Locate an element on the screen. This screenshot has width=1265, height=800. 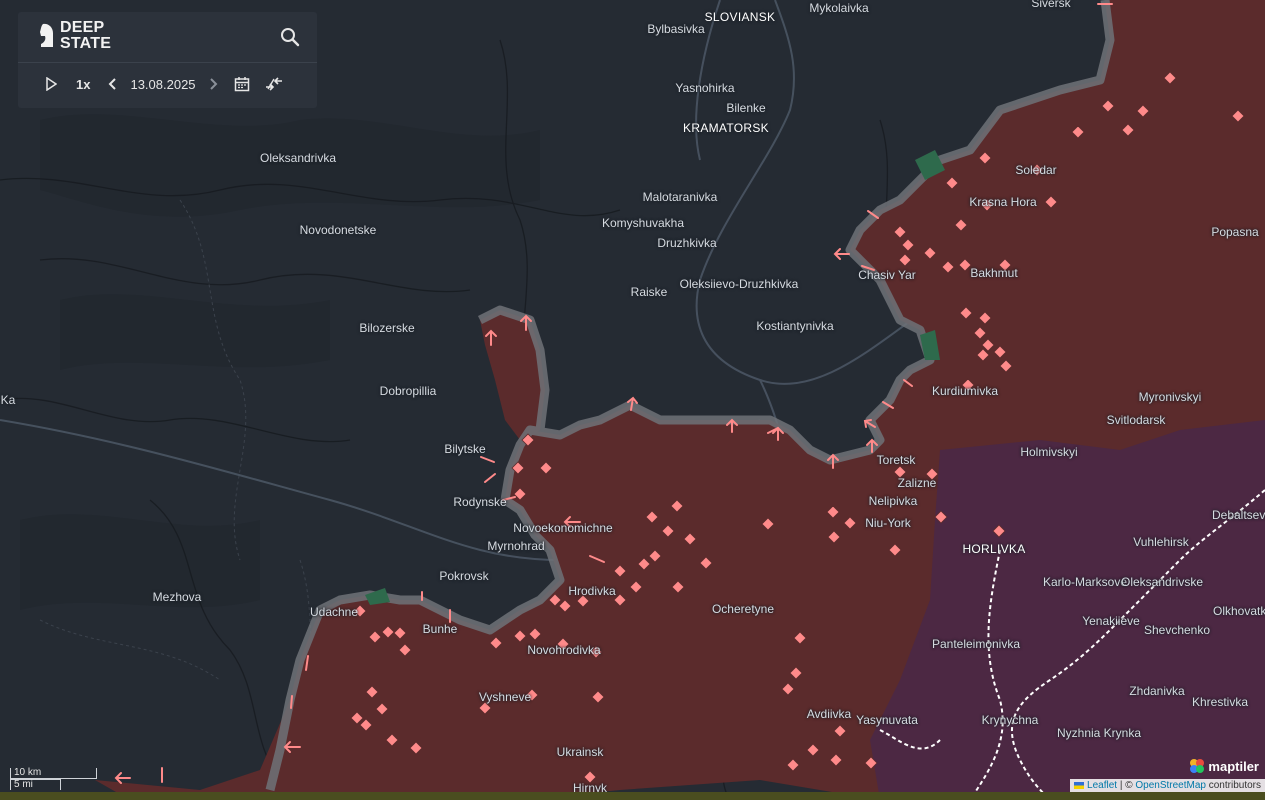
search-button is located at coordinates (290, 37).